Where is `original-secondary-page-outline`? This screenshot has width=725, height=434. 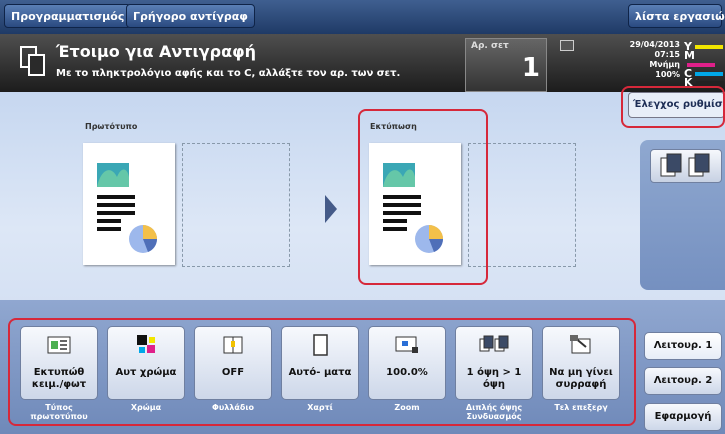
original-secondary-page-outline is located at coordinates (236, 205).